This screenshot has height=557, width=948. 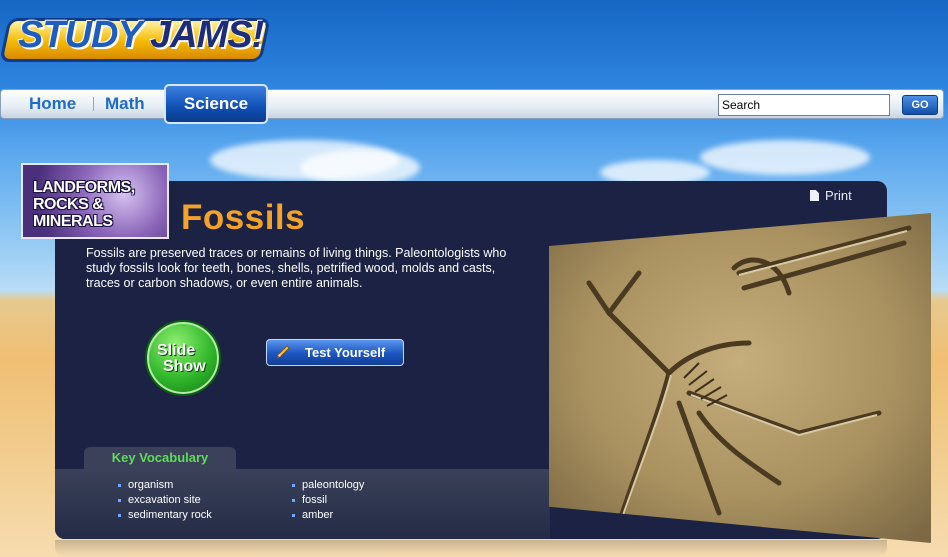 What do you see at coordinates (243, 217) in the screenshot?
I see `page-title: Fossils` at bounding box center [243, 217].